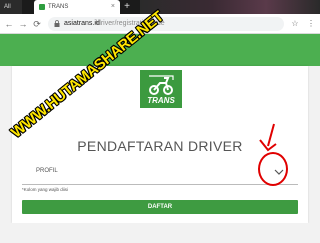 The width and height of the screenshot is (320, 243). I want to click on reload-button: ⟳, so click(37, 24).